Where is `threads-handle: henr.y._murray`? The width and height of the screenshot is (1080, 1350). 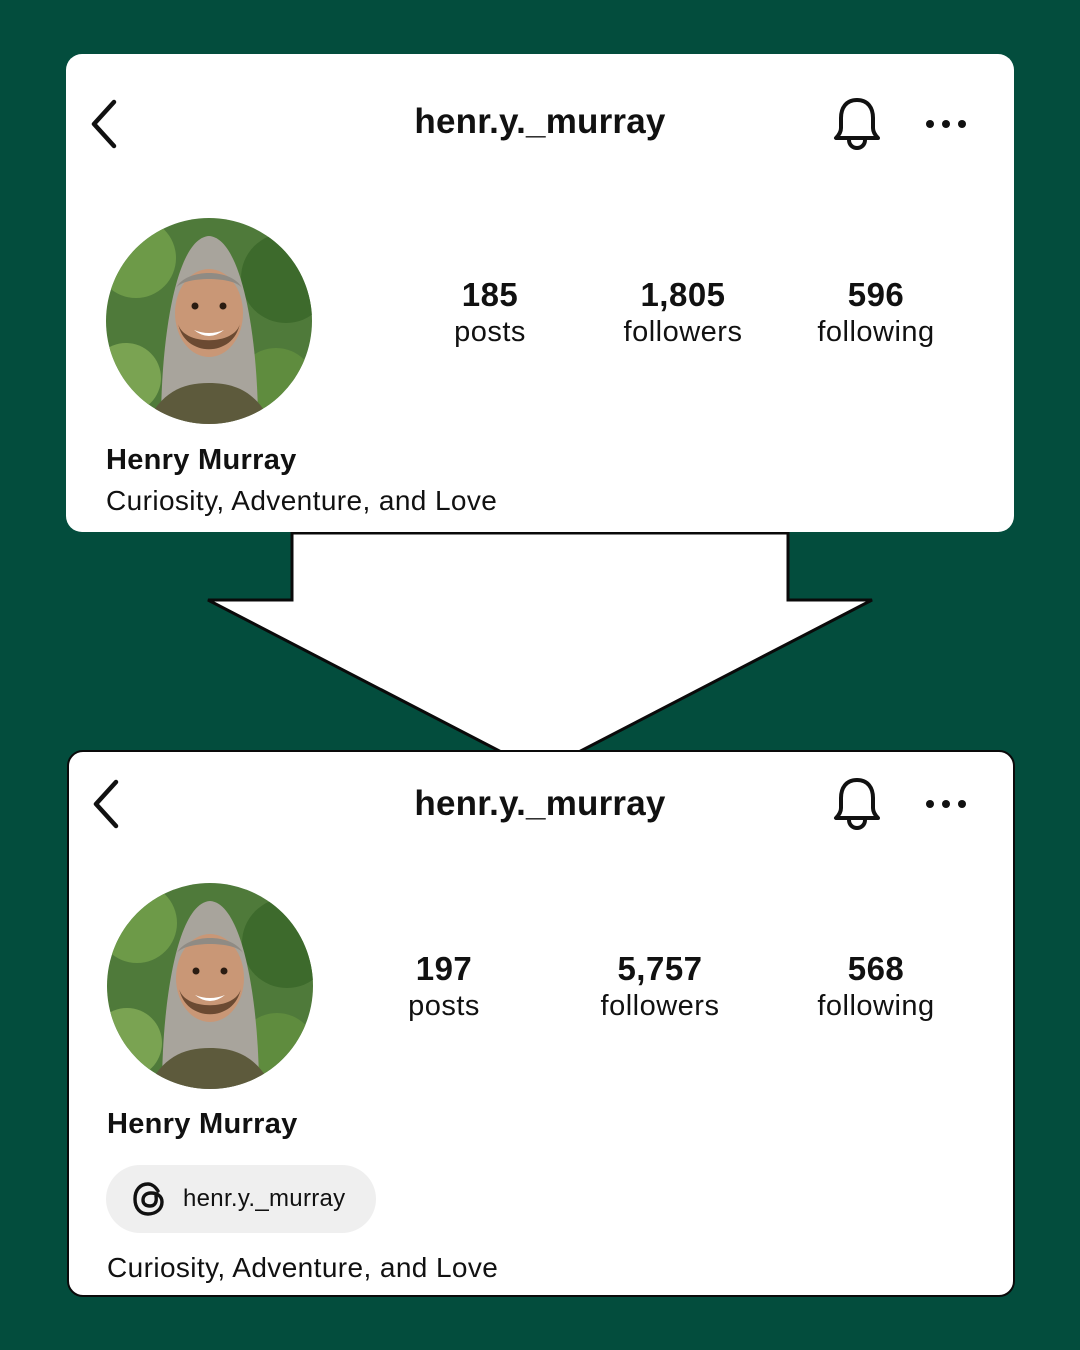 threads-handle: henr.y._murray is located at coordinates (264, 1198).